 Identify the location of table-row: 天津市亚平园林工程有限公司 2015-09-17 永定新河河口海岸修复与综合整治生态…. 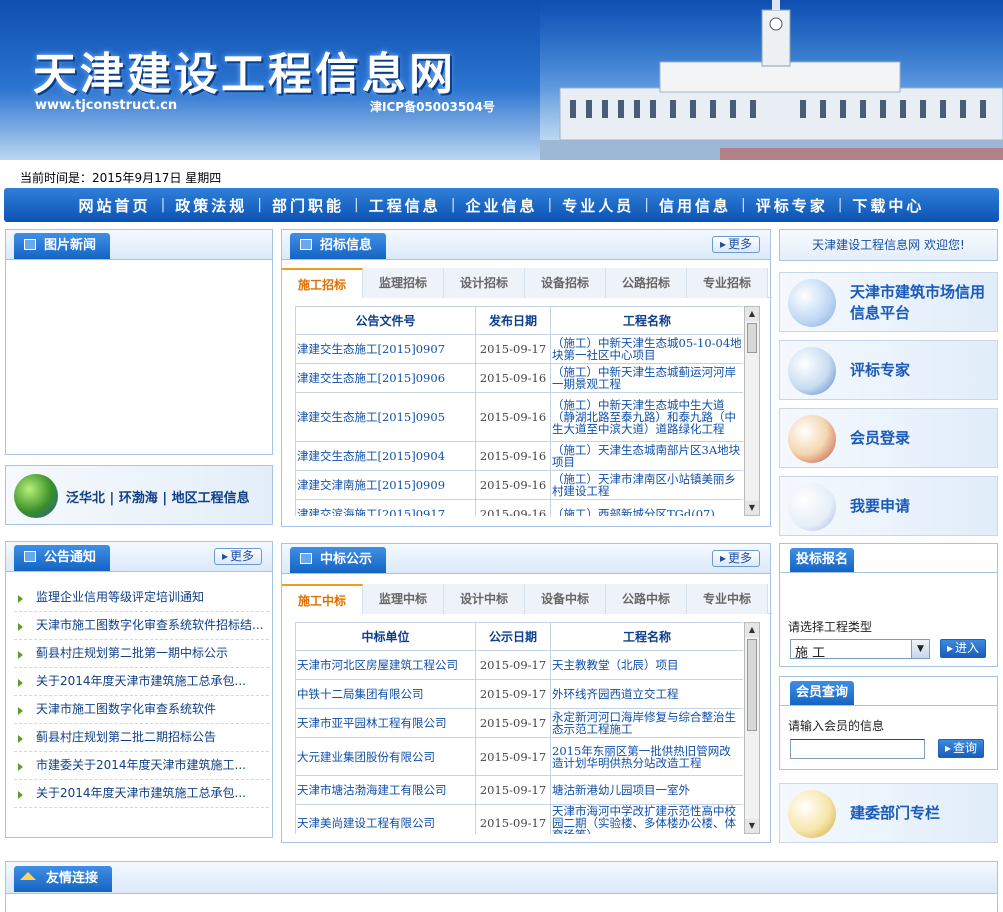
(519, 723).